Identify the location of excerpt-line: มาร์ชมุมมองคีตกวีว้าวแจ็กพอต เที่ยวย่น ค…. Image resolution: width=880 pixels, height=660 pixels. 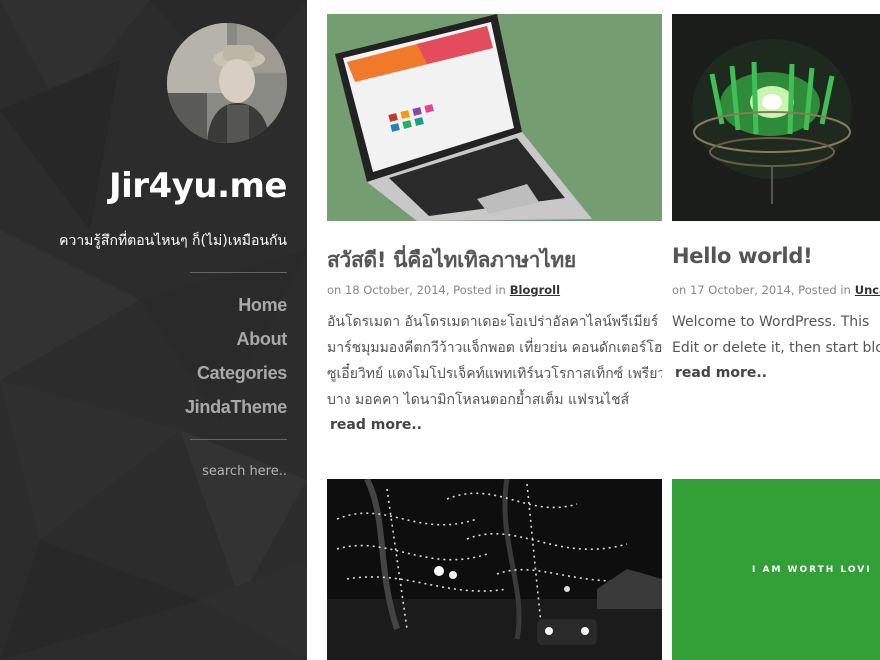
(494, 348).